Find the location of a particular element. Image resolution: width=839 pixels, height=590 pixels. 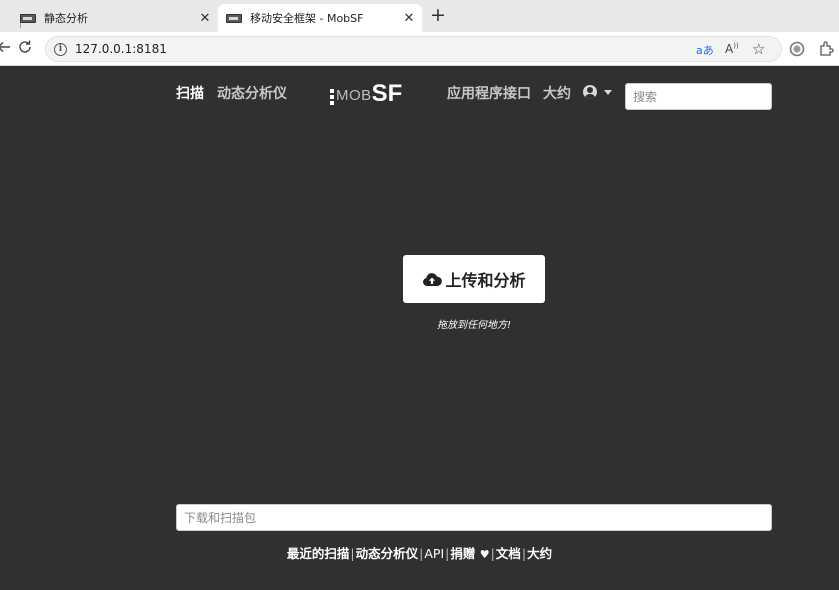

address-bar: i 127.0.0.1:8181 aあ A)) ☆ is located at coordinates (419, 49).